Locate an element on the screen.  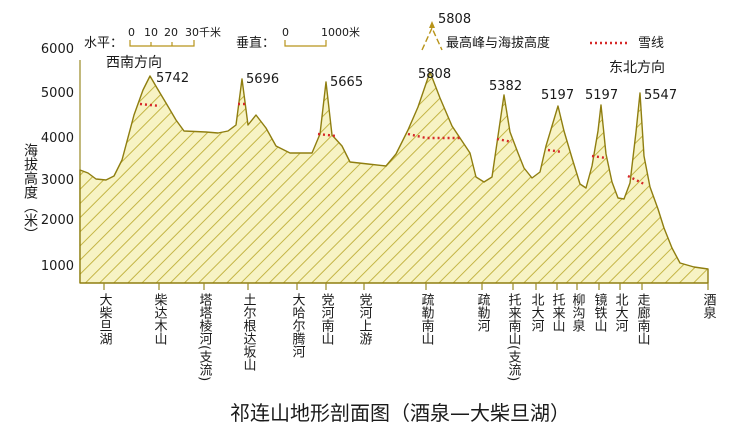
peak-elevation-label: 5547 is located at coordinates (660, 95).